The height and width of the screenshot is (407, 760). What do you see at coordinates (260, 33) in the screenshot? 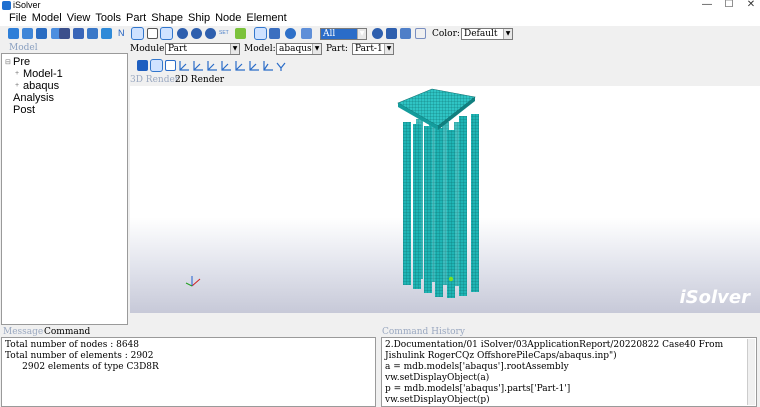
I see `table-icon` at bounding box center [260, 33].